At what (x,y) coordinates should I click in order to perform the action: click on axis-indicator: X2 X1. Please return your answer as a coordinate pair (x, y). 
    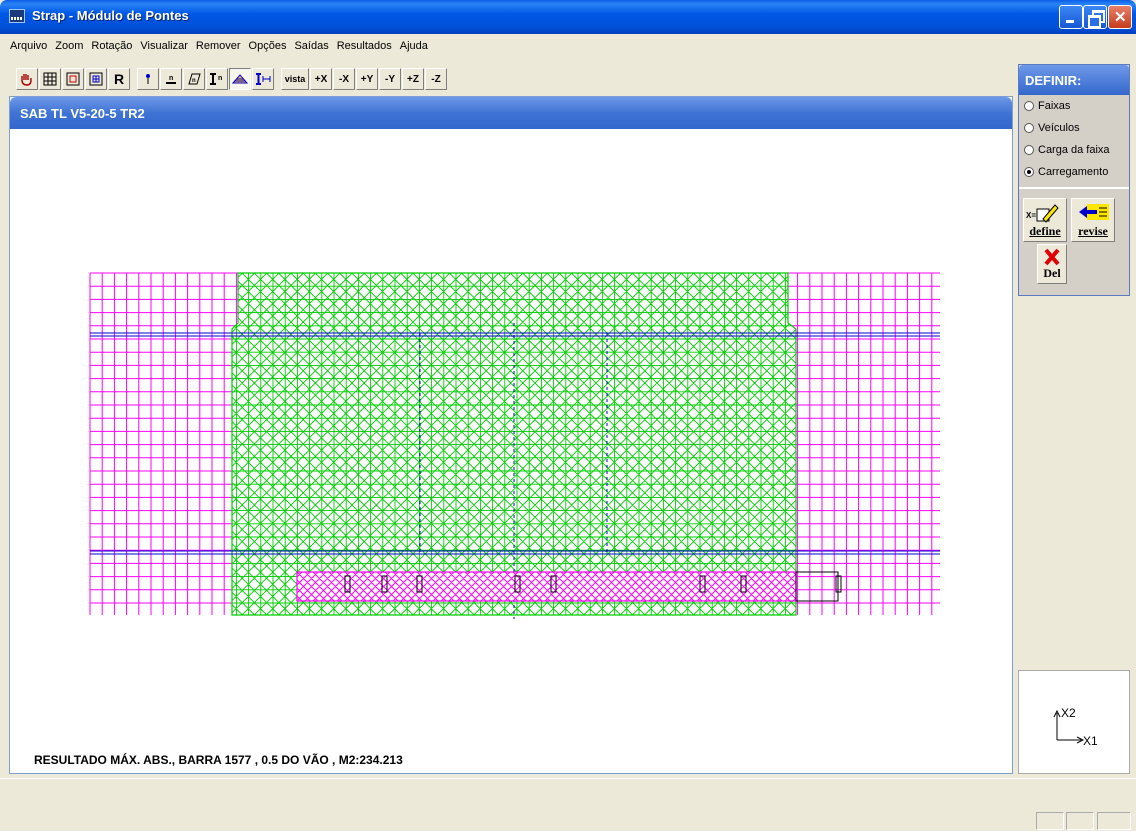
    Looking at the image, I should click on (1074, 722).